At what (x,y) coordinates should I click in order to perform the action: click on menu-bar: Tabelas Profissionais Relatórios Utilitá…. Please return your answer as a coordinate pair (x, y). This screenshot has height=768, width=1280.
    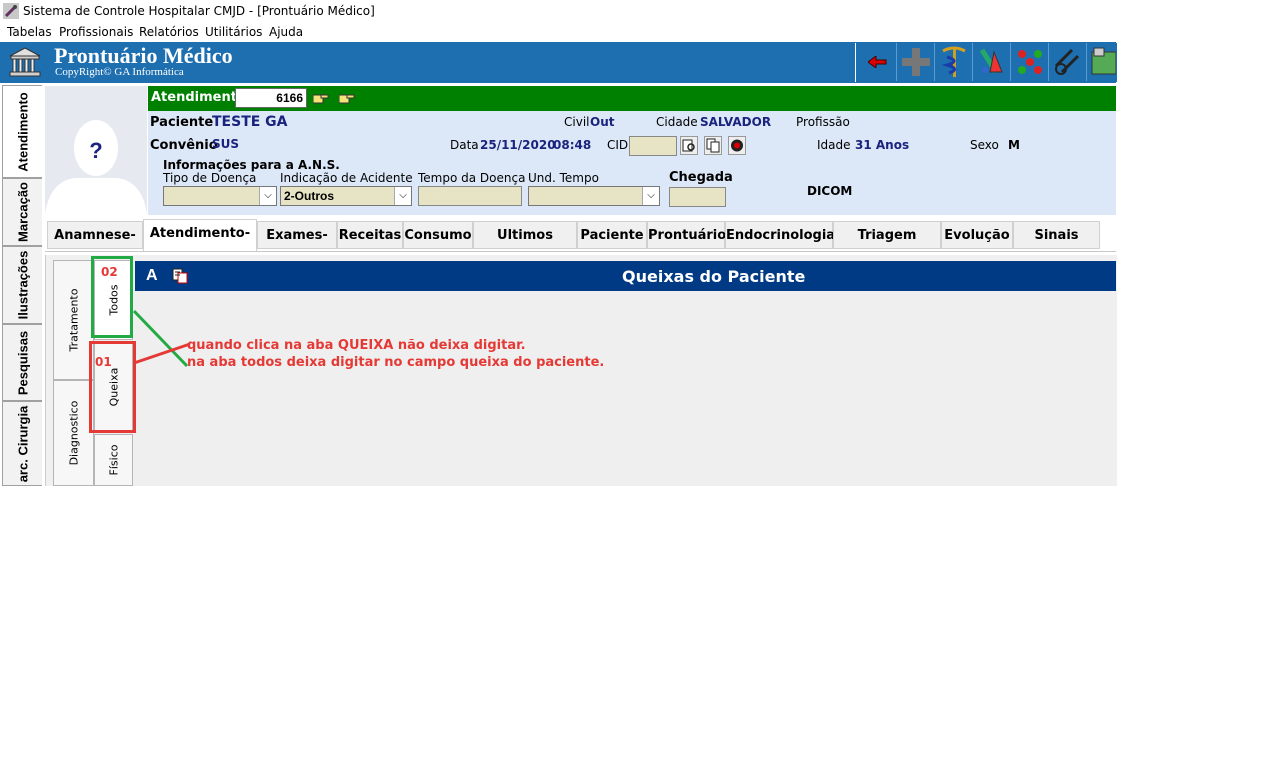
    Looking at the image, I should click on (640, 32).